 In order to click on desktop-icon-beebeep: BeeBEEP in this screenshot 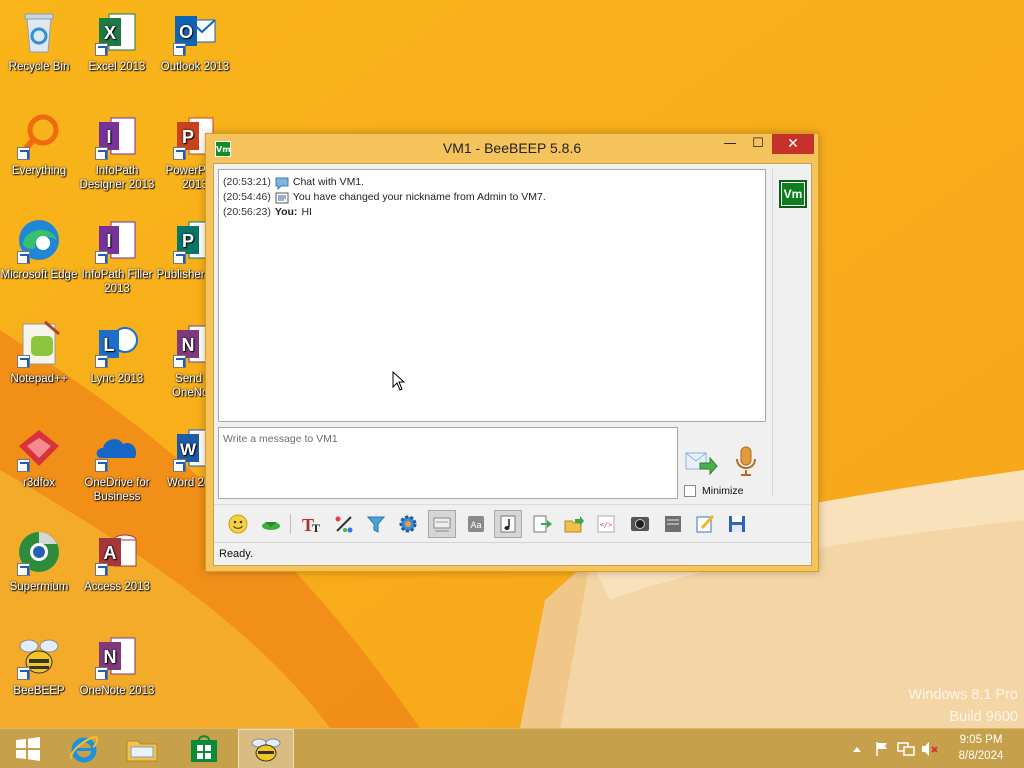, I will do `click(39, 665)`.